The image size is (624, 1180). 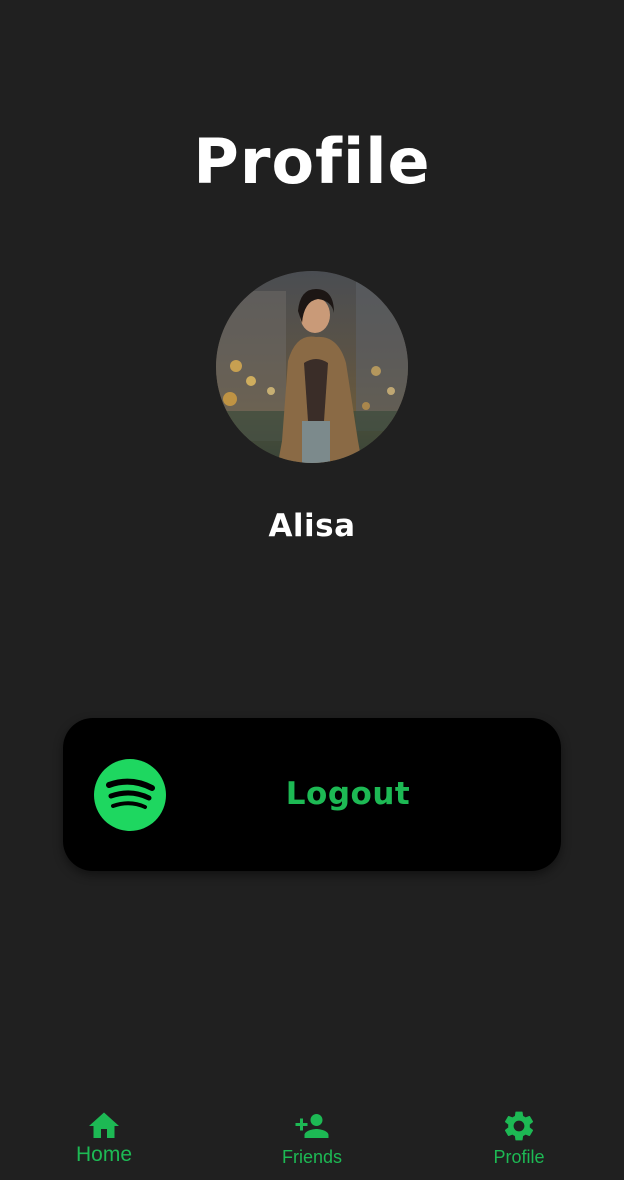 I want to click on nav-label-profile: Profile, so click(x=519, y=1157).